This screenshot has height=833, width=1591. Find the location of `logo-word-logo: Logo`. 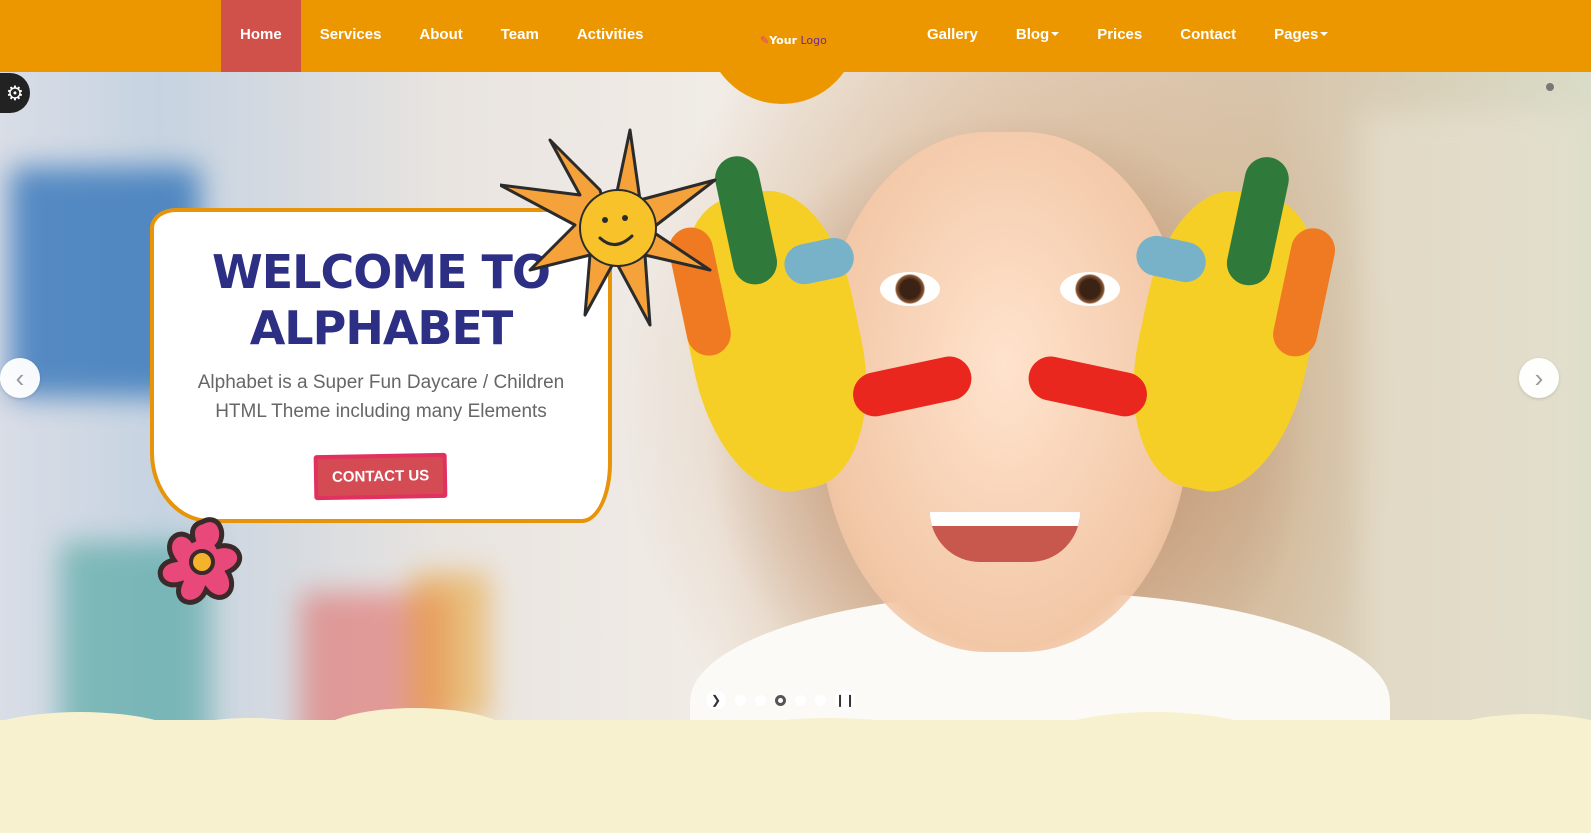

logo-word-logo: Logo is located at coordinates (813, 40).